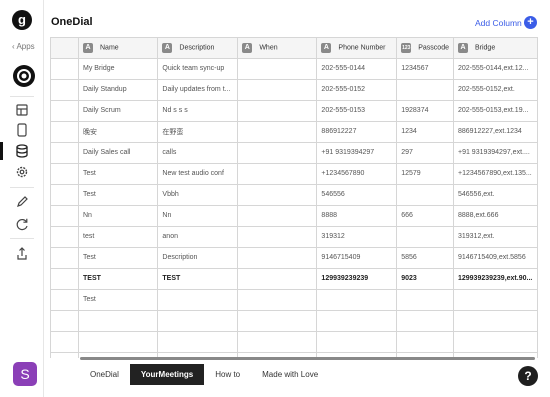  I want to click on cell-name: TEST, so click(118, 279).